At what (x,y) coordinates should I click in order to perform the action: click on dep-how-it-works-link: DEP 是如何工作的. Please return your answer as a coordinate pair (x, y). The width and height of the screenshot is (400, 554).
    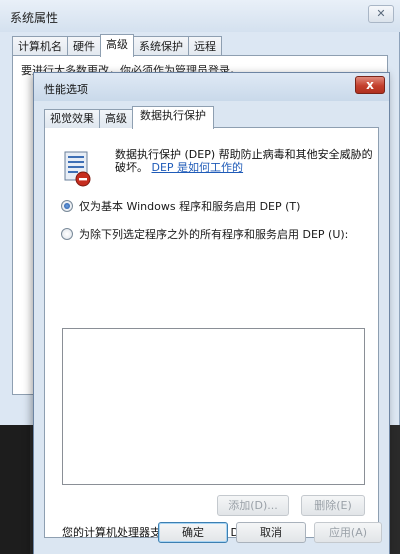
    Looking at the image, I should click on (198, 167).